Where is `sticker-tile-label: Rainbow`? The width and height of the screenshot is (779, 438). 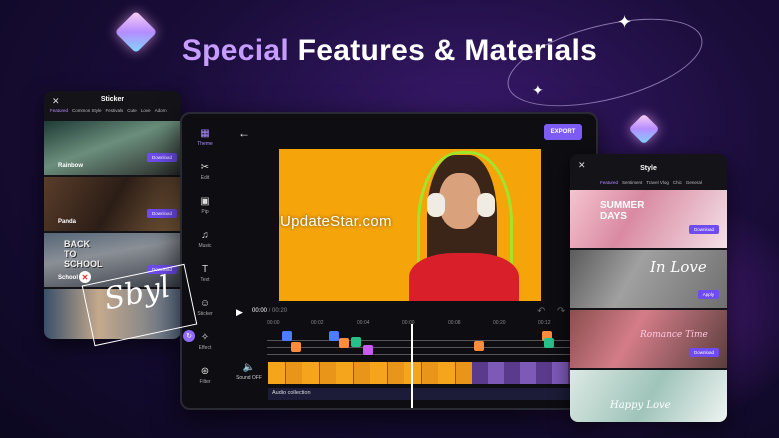 sticker-tile-label: Rainbow is located at coordinates (70, 166).